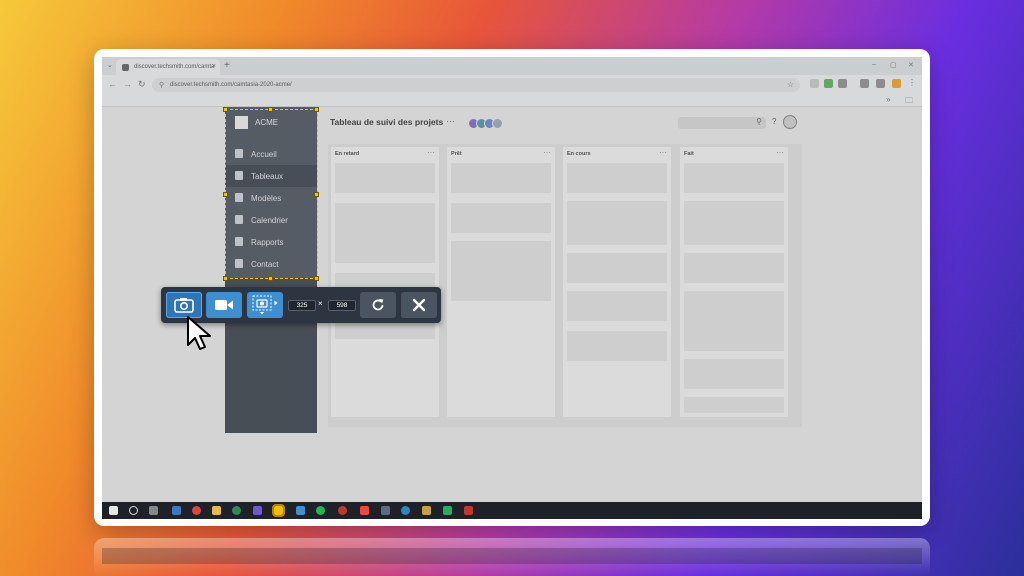 The image size is (1024, 576). What do you see at coordinates (224, 305) in the screenshot?
I see `video-camera-icon` at bounding box center [224, 305].